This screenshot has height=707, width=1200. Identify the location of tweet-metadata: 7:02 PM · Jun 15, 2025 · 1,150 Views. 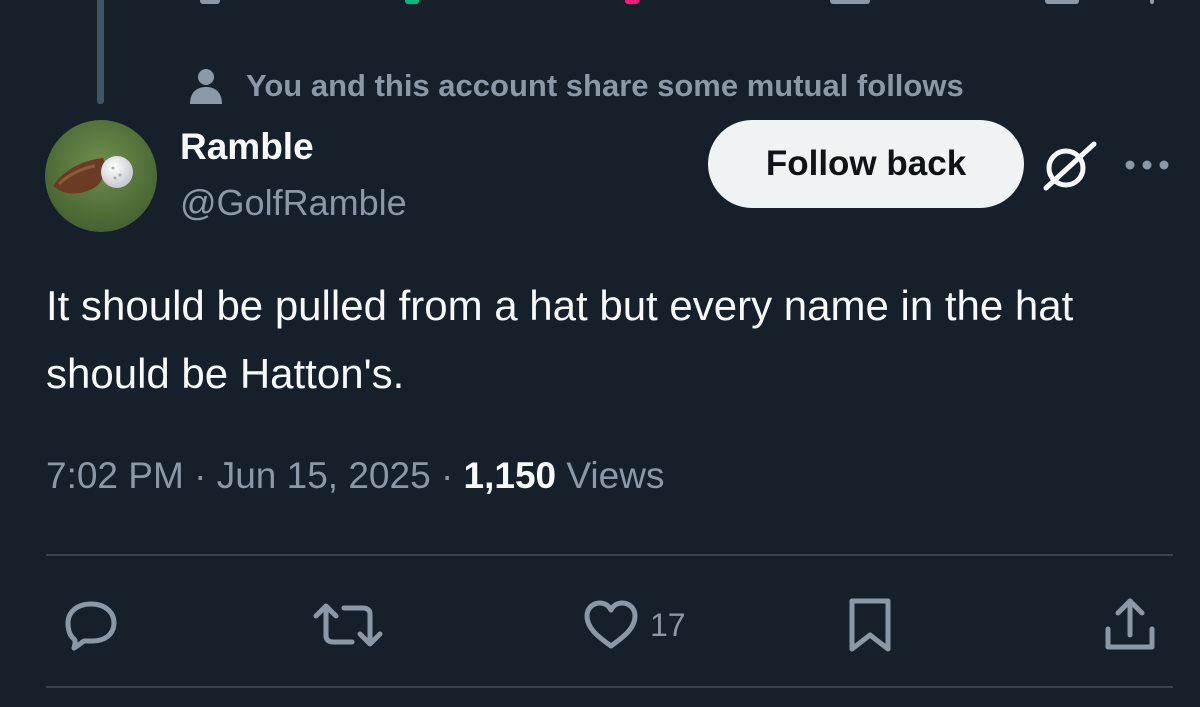
(355, 476).